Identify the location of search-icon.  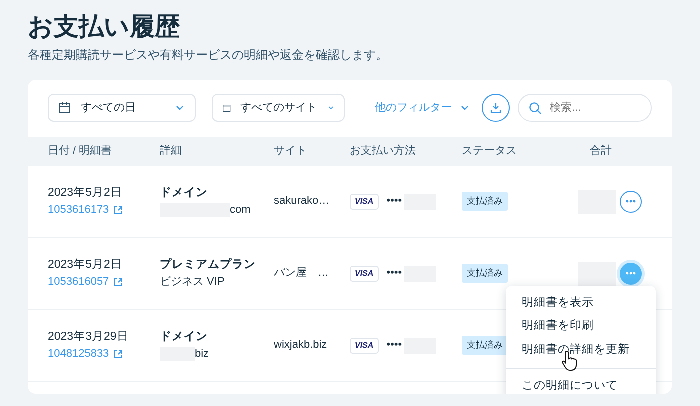
(535, 108).